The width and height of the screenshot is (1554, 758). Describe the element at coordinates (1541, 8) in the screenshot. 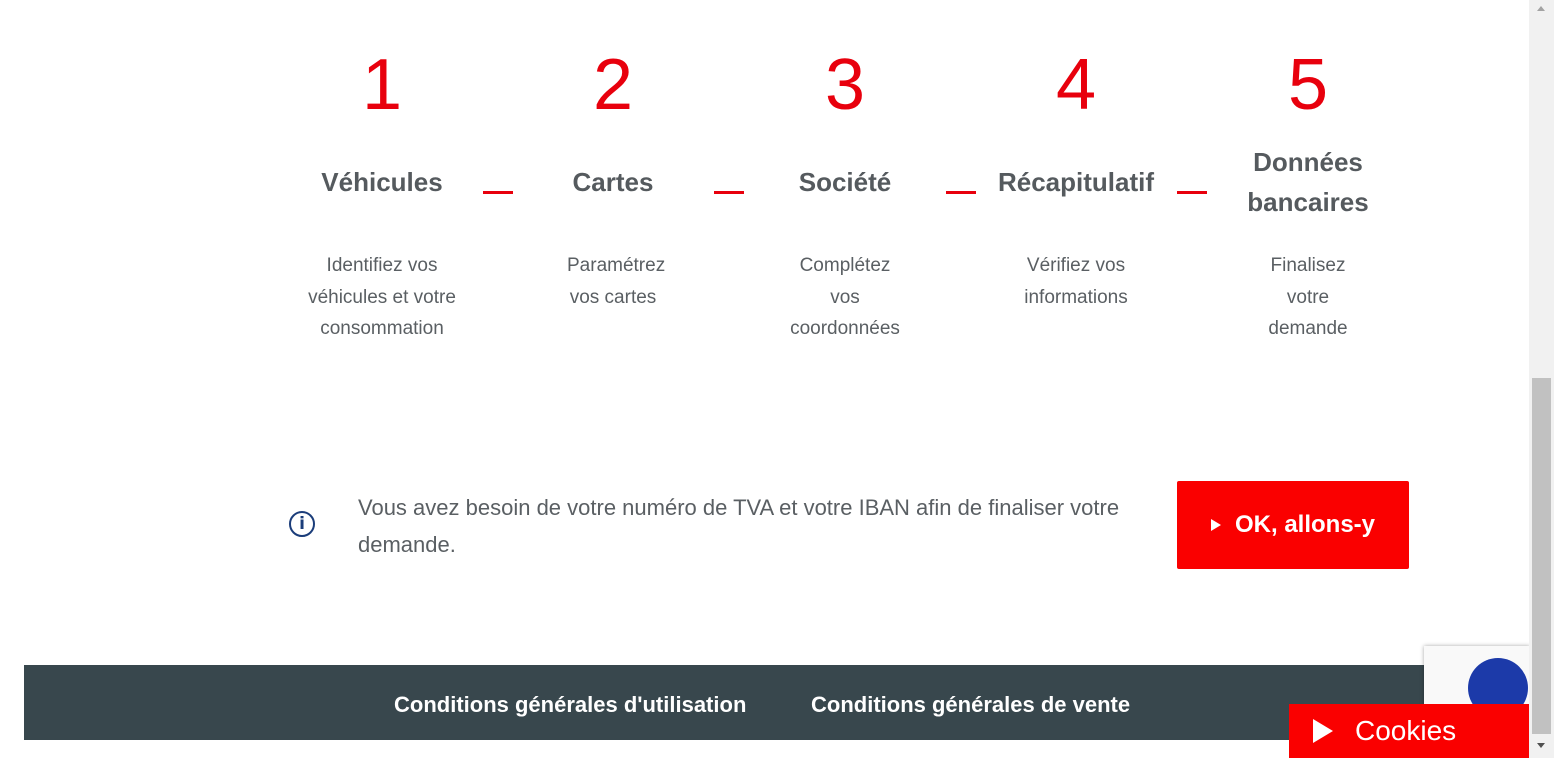

I see `scroll-up-icon` at that location.